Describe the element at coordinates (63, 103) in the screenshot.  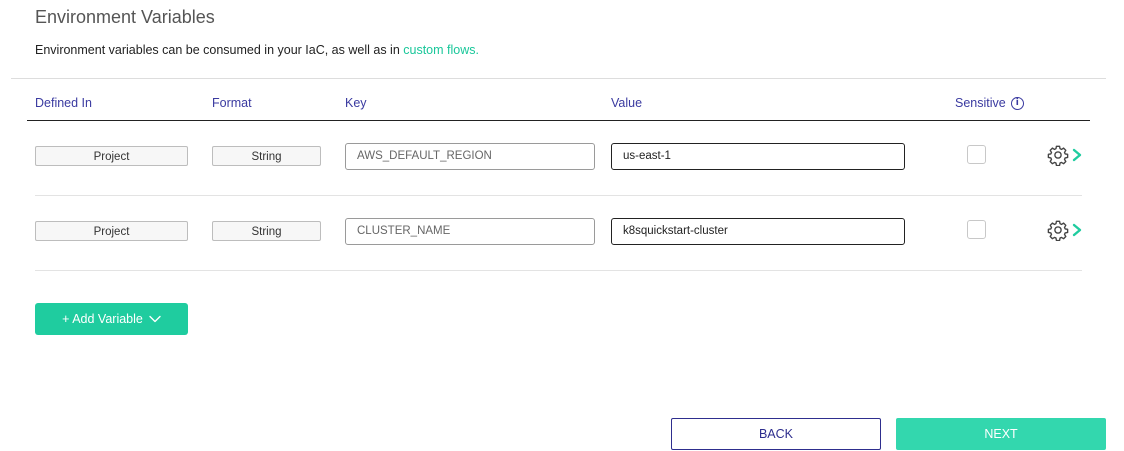
I see `header-defined-in: Defined In` at that location.